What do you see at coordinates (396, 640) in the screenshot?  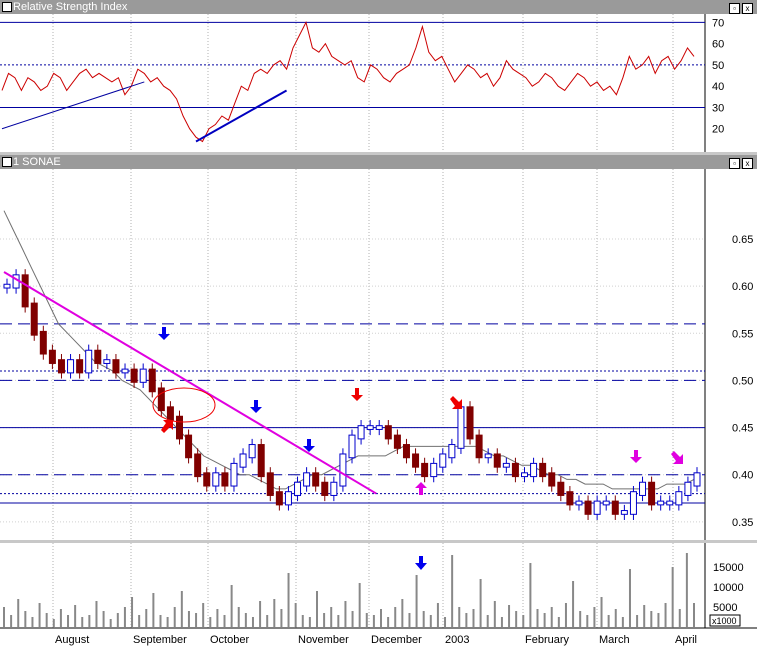 I see `x-tick-label: December` at bounding box center [396, 640].